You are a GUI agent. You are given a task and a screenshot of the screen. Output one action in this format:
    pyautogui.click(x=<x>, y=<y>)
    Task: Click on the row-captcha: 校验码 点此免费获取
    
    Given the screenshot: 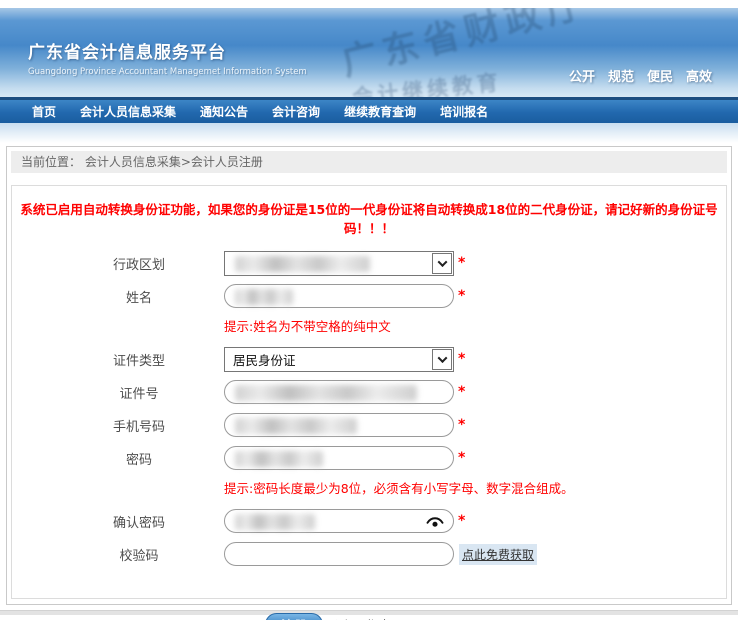 What is the action you would take?
    pyautogui.click(x=369, y=554)
    